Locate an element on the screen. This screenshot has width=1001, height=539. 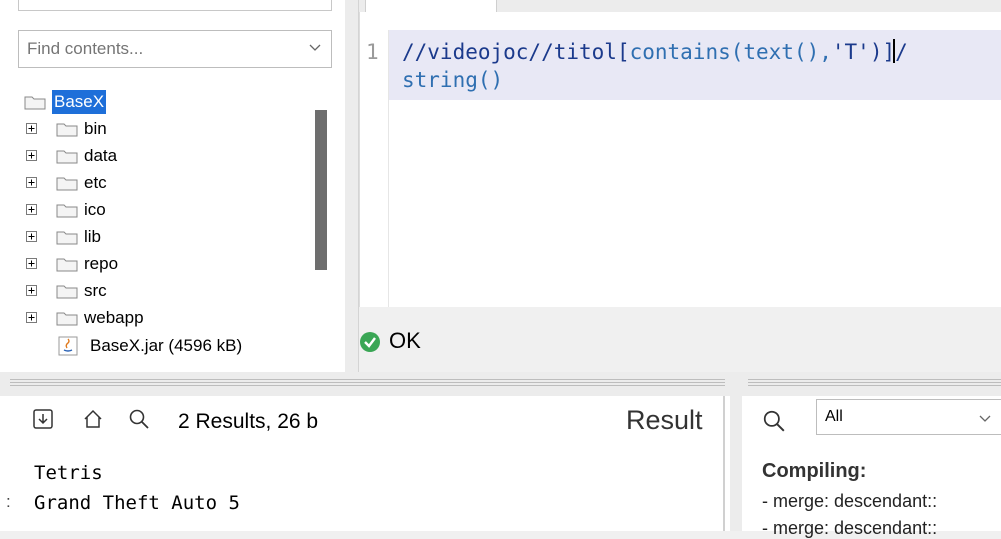
code-close: )] is located at coordinates (882, 52).